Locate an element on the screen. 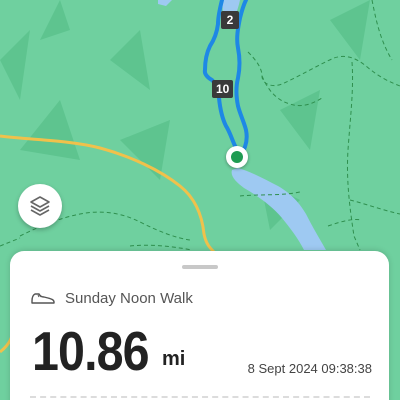 This screenshot has width=400, height=400. activity-header: Sunday Noon Walk is located at coordinates (111, 298).